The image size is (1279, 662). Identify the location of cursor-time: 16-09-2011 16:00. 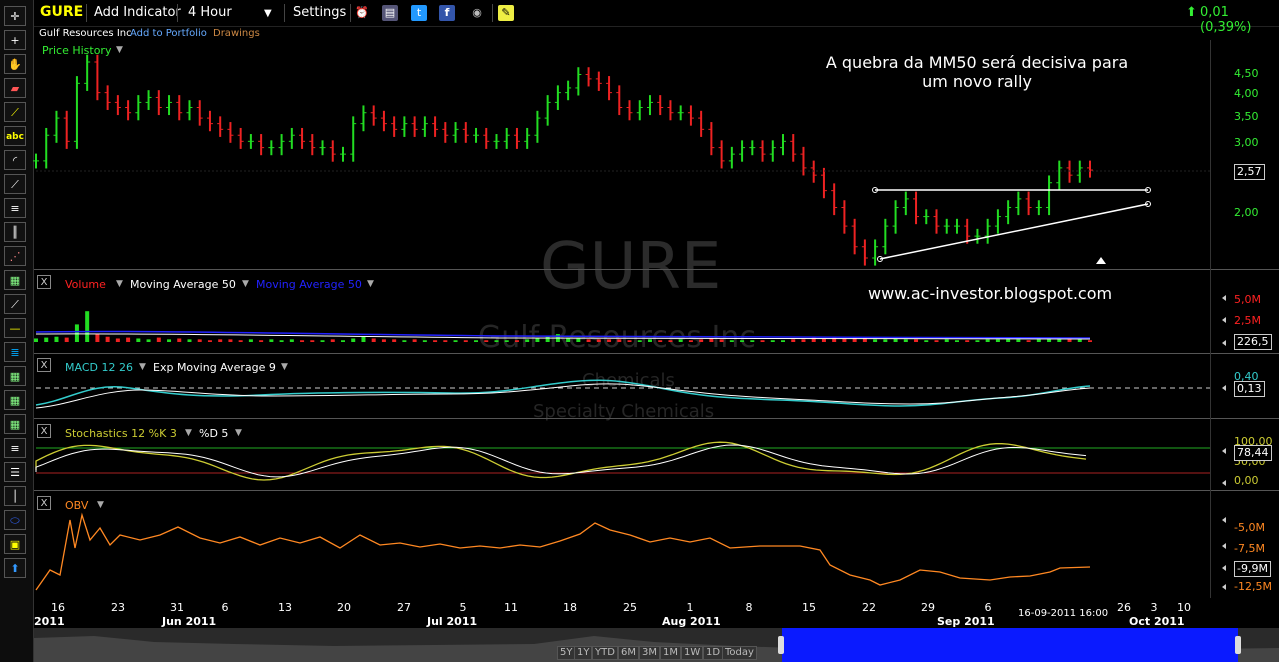
(1063, 613).